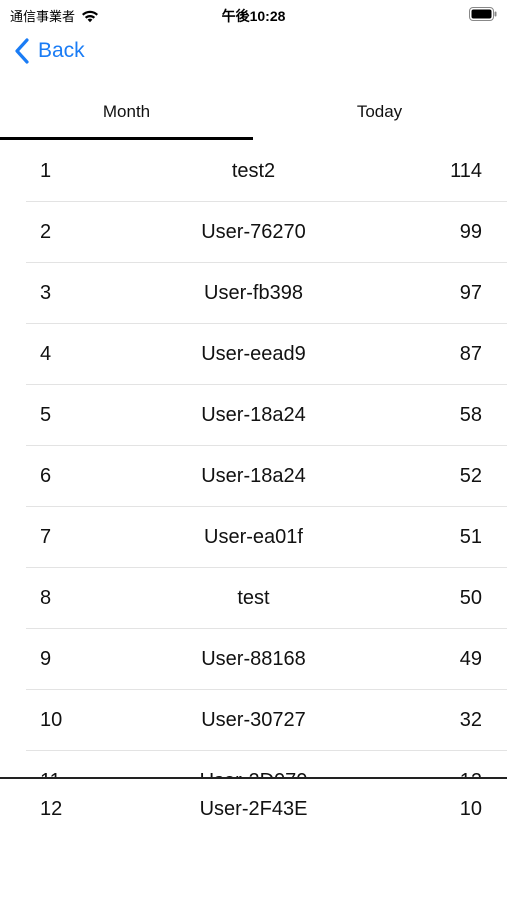 This screenshot has height=900, width=507. I want to click on user-name: User-eead9, so click(253, 354).